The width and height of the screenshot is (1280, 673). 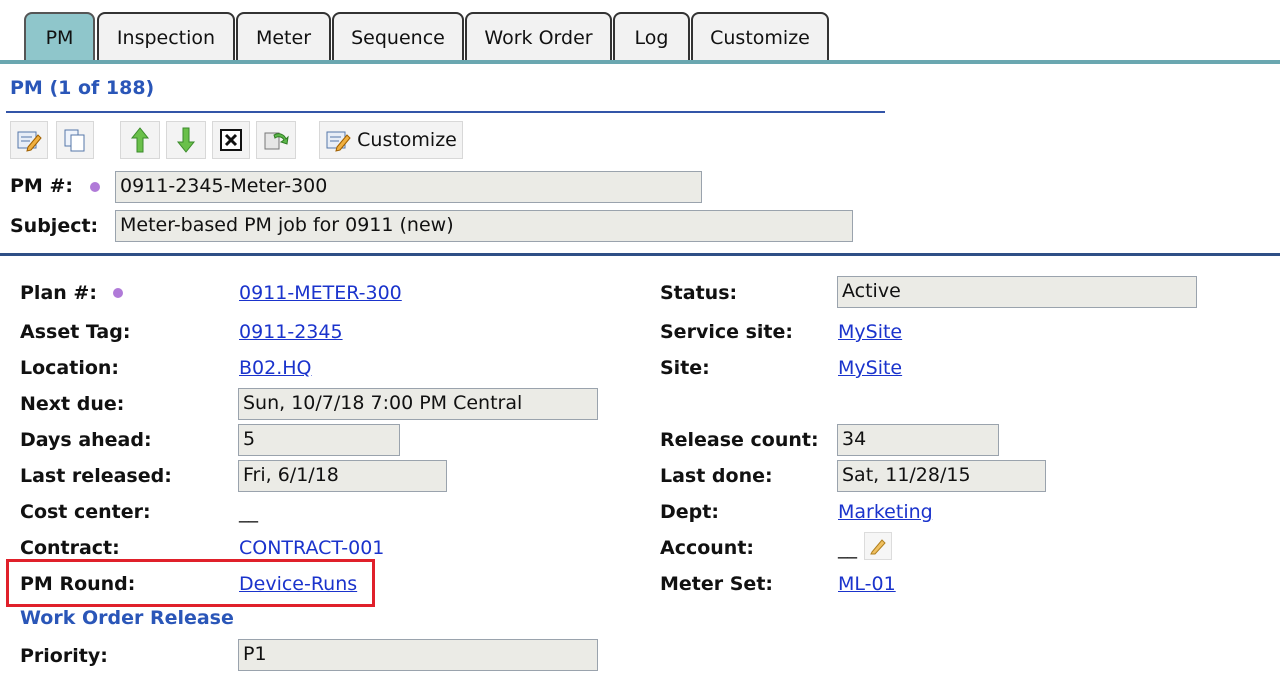 What do you see at coordinates (86, 440) in the screenshot?
I see `days-ahead-label: Days ahead:` at bounding box center [86, 440].